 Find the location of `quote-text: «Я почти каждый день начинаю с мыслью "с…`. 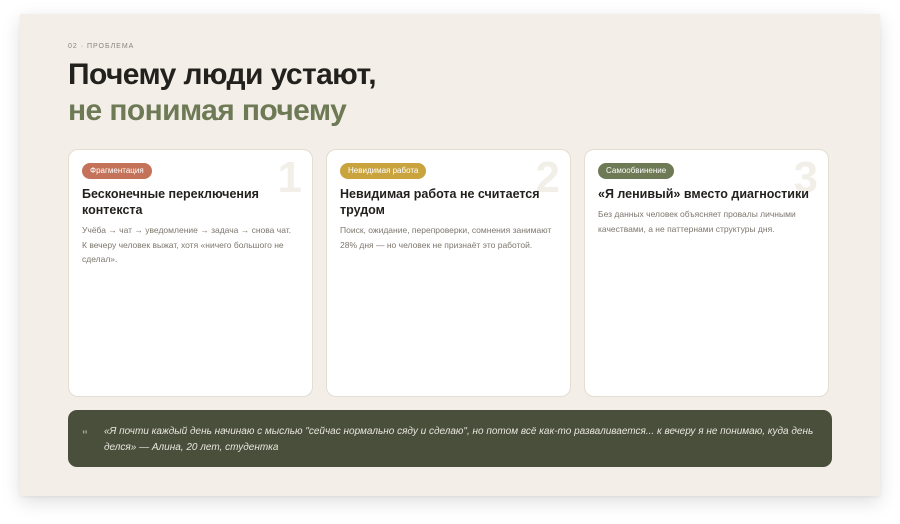

quote-text: «Я почти каждый день начинаю с мыслью "с… is located at coordinates (459, 439).